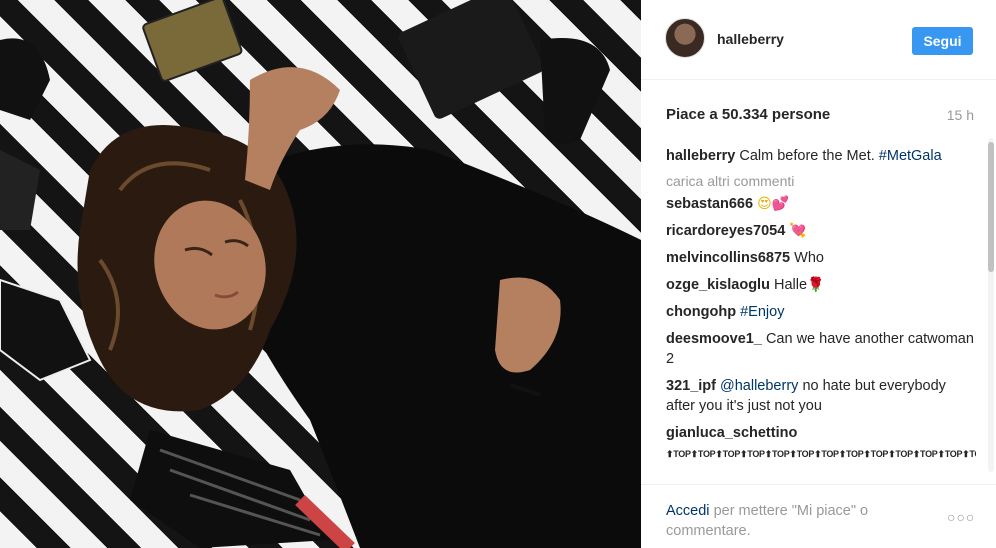 This screenshot has width=996, height=548. Describe the element at coordinates (991, 207) in the screenshot. I see `scrollbar-thumb` at that location.